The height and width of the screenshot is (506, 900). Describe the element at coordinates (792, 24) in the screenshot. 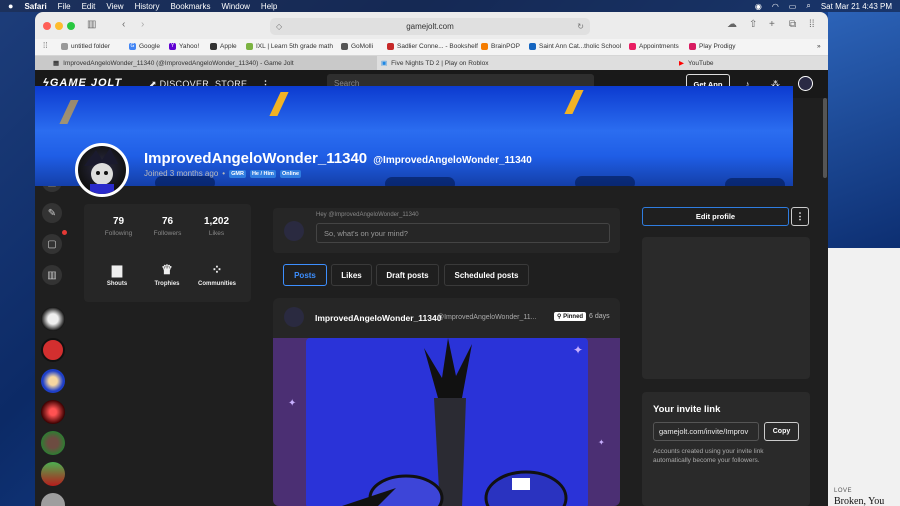

I see `tab-overview-icon: ⧉` at that location.